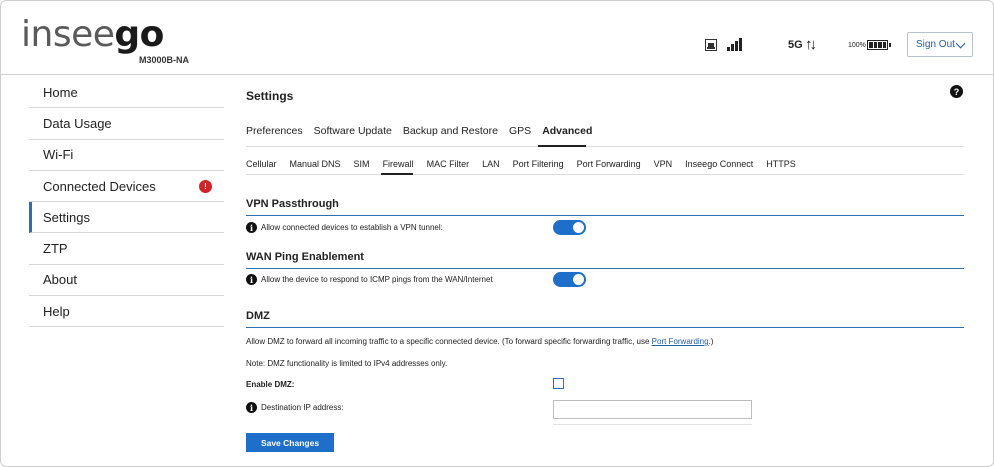  What do you see at coordinates (491, 164) in the screenshot?
I see `subtab-lan: LAN` at bounding box center [491, 164].